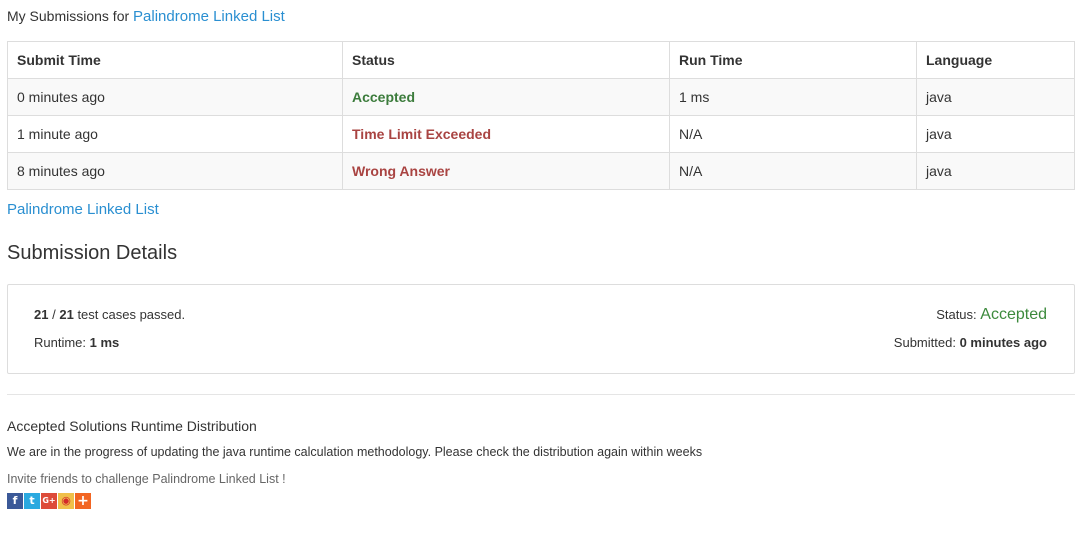  What do you see at coordinates (131, 314) in the screenshot?
I see `passed-suffix: test cases passed.` at bounding box center [131, 314].